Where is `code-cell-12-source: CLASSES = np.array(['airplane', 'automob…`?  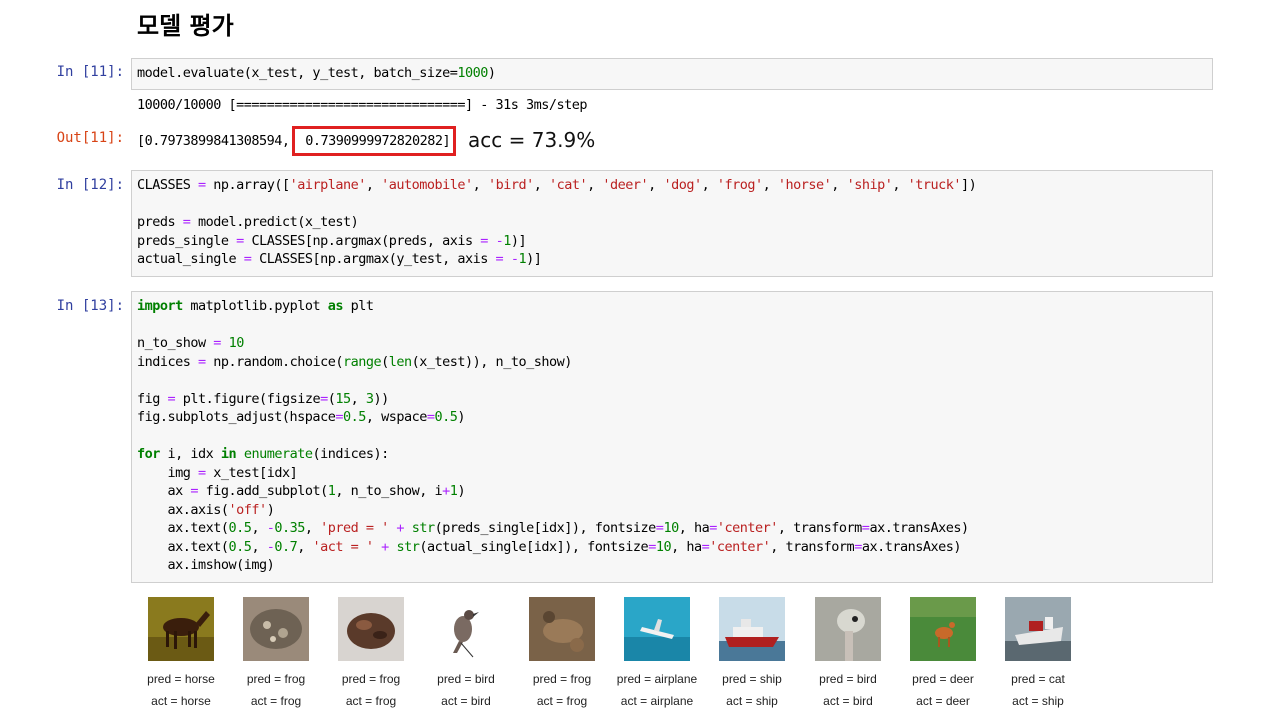 code-cell-12-source: CLASSES = np.array(['airplane', 'automob… is located at coordinates (557, 222).